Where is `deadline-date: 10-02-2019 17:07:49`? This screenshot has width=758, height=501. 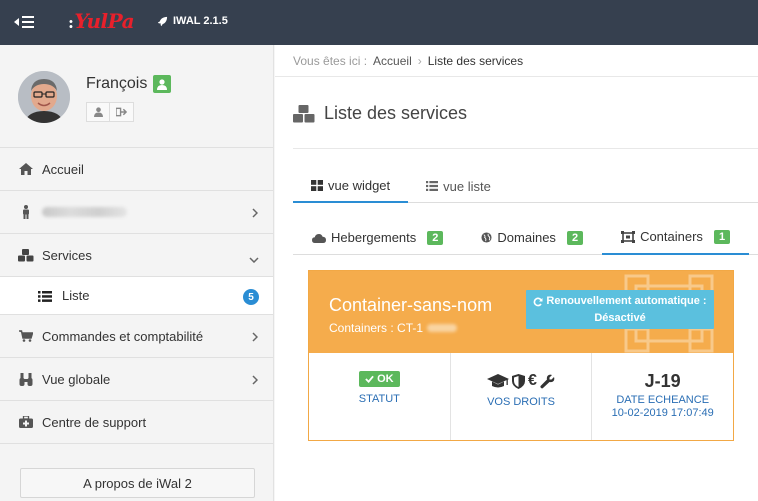
deadline-date: 10-02-2019 17:07:49 is located at coordinates (662, 413).